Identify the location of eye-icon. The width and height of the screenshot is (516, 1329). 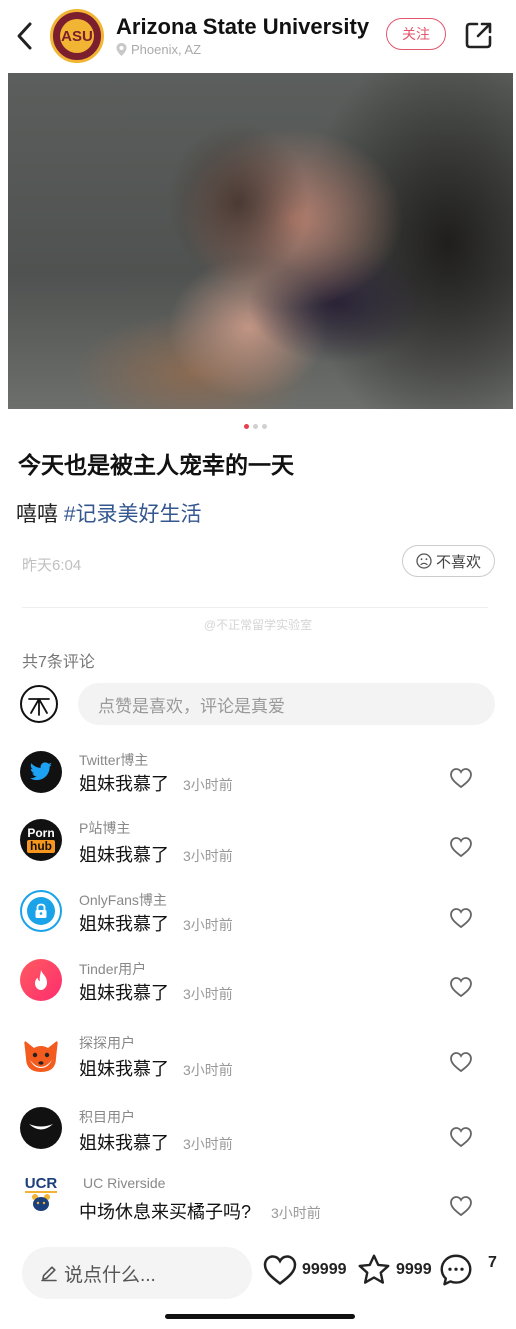
(41, 1127).